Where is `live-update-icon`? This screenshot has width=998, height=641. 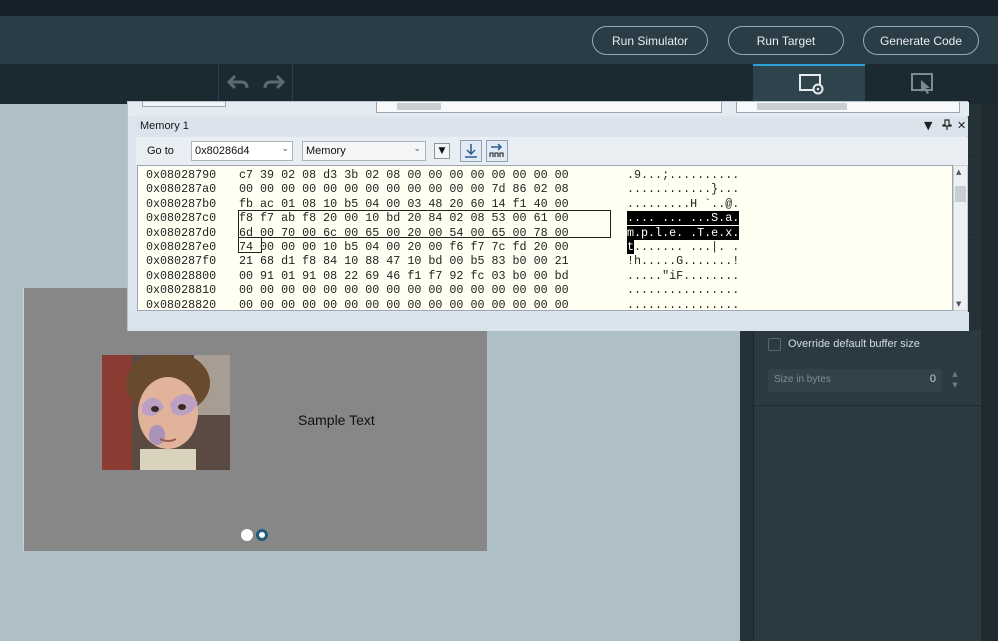
live-update-icon is located at coordinates (471, 151).